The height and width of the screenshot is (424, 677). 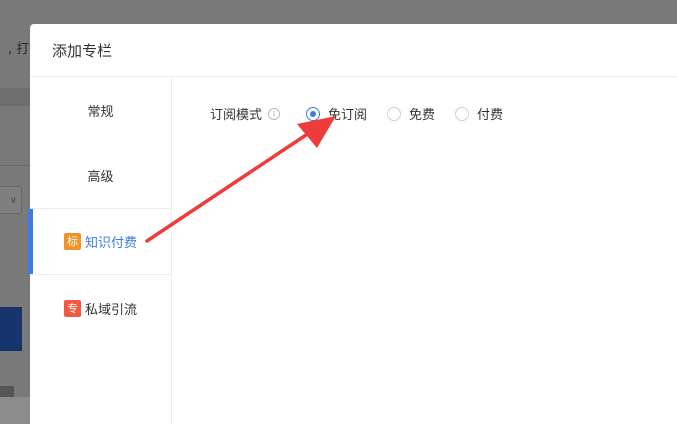 I want to click on tag-icon: 专, so click(x=72, y=308).